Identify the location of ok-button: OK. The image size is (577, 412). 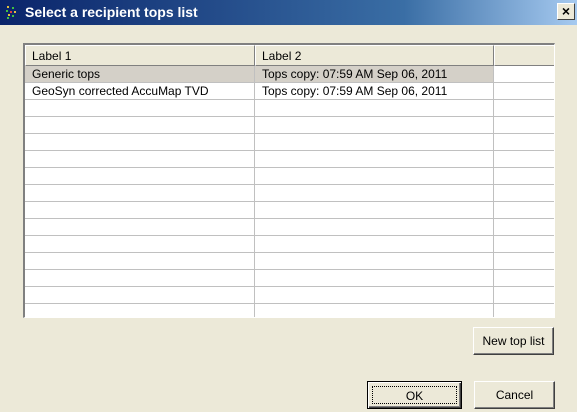
(414, 395).